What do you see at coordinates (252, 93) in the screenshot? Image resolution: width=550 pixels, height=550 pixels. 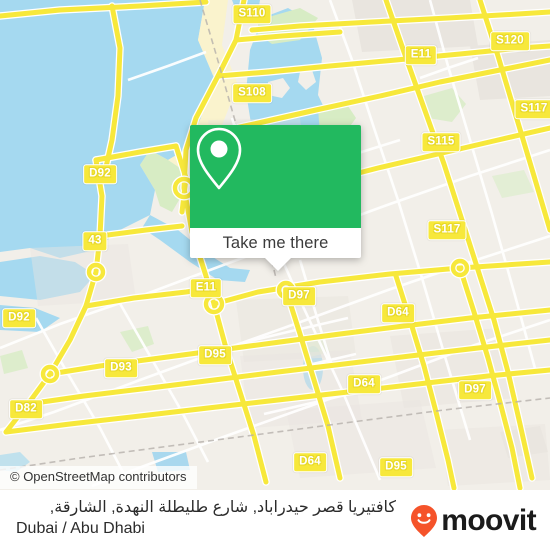 I see `road-shield: S108` at bounding box center [252, 93].